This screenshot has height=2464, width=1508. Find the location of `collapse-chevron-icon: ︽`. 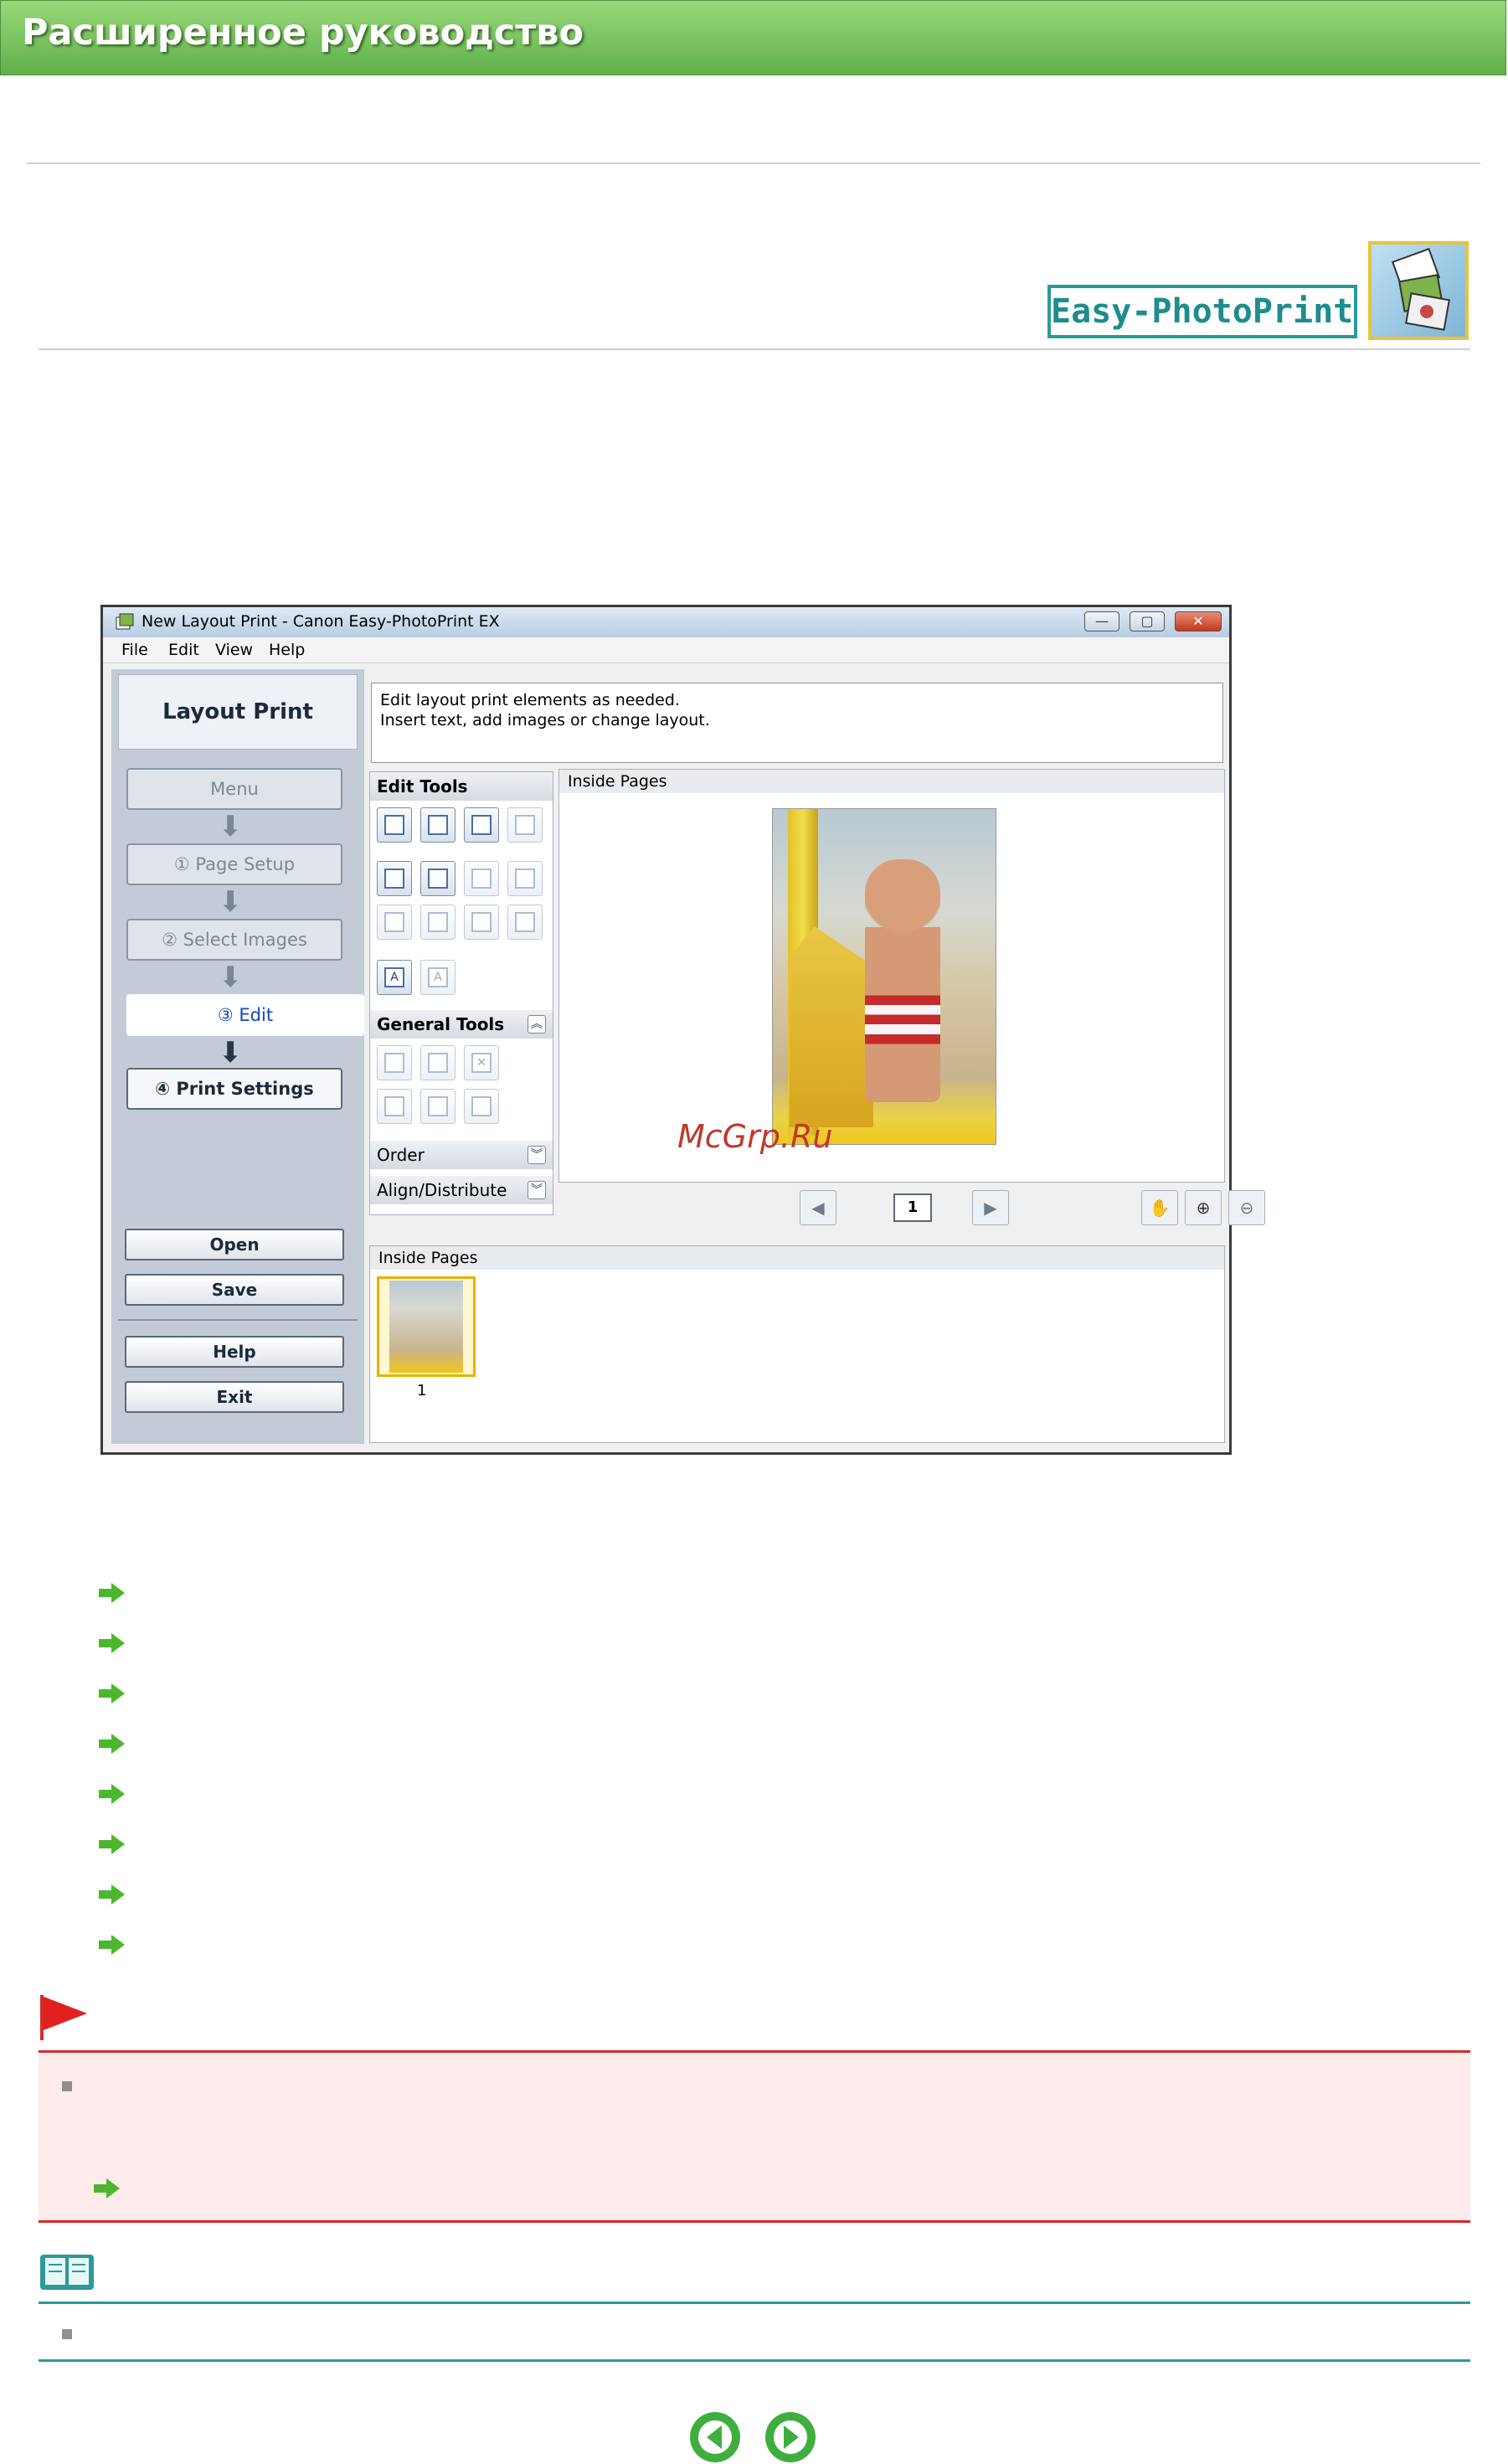

collapse-chevron-icon: ︽ is located at coordinates (537, 1024).